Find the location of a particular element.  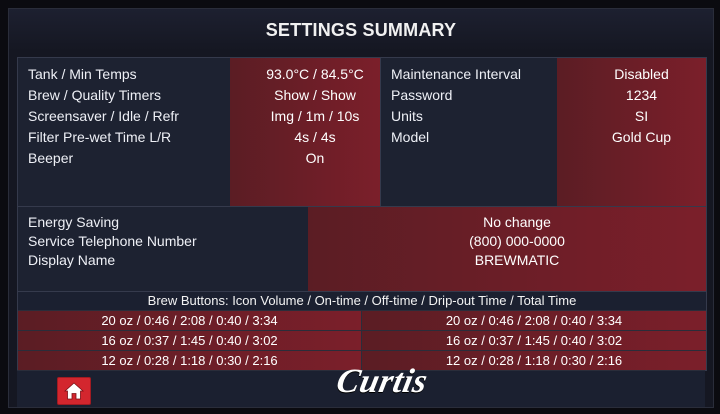

setting-value: Img / 1m / 10s is located at coordinates (315, 116).